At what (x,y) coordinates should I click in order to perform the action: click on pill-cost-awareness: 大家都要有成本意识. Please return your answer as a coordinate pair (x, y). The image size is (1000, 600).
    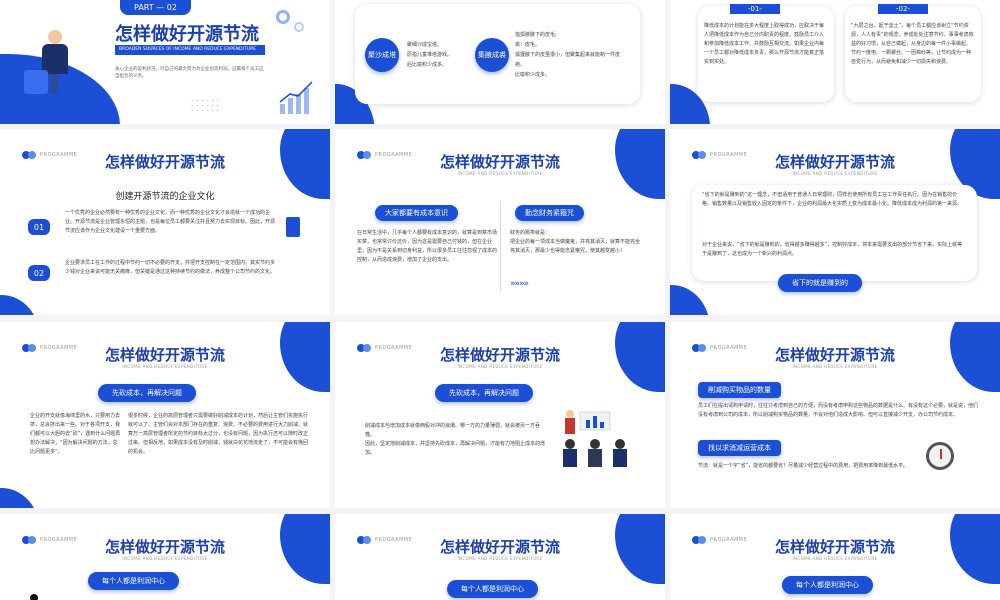
    Looking at the image, I should click on (416, 213).